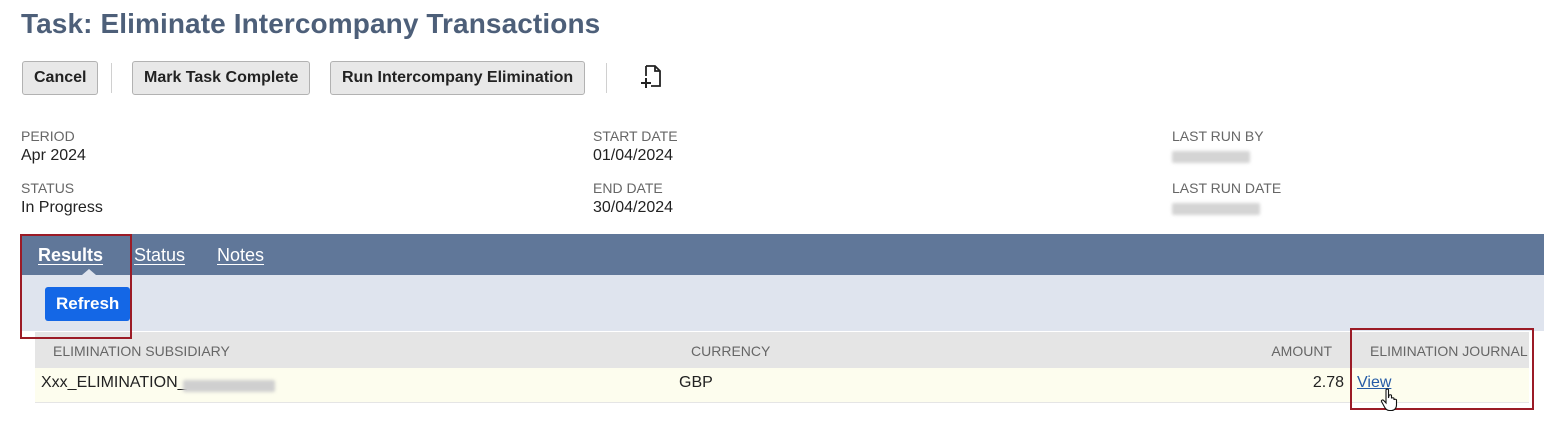 The height and width of the screenshot is (431, 1544). Describe the element at coordinates (1218, 136) in the screenshot. I see `last-run-by-label: LAST RUN BY` at that location.